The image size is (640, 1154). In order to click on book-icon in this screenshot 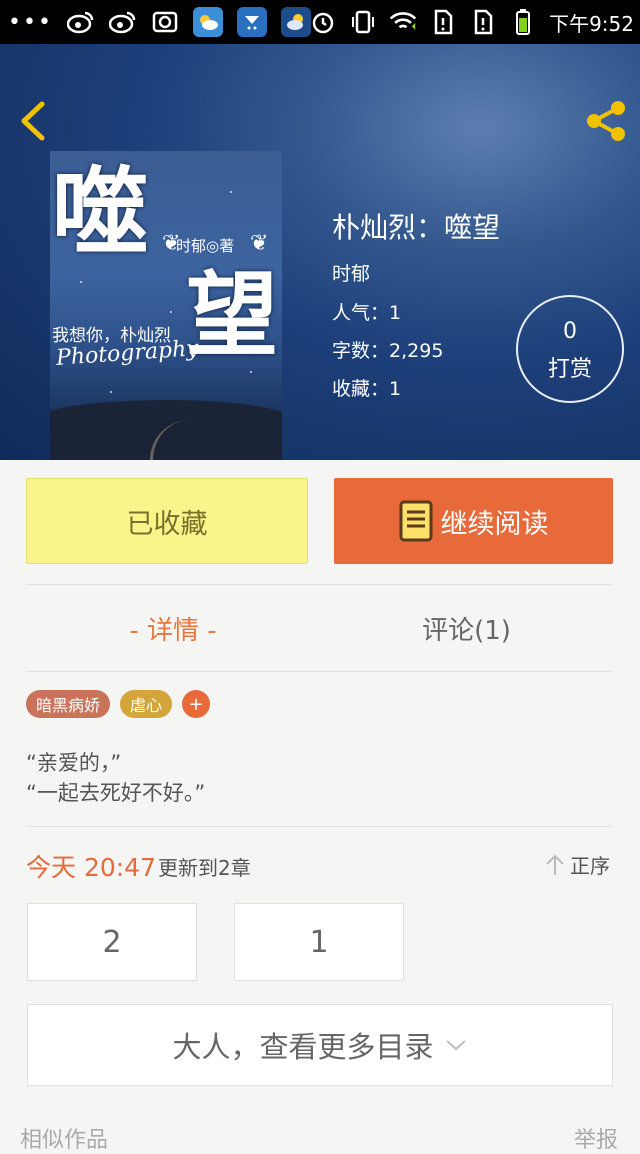, I will do `click(415, 521)`.